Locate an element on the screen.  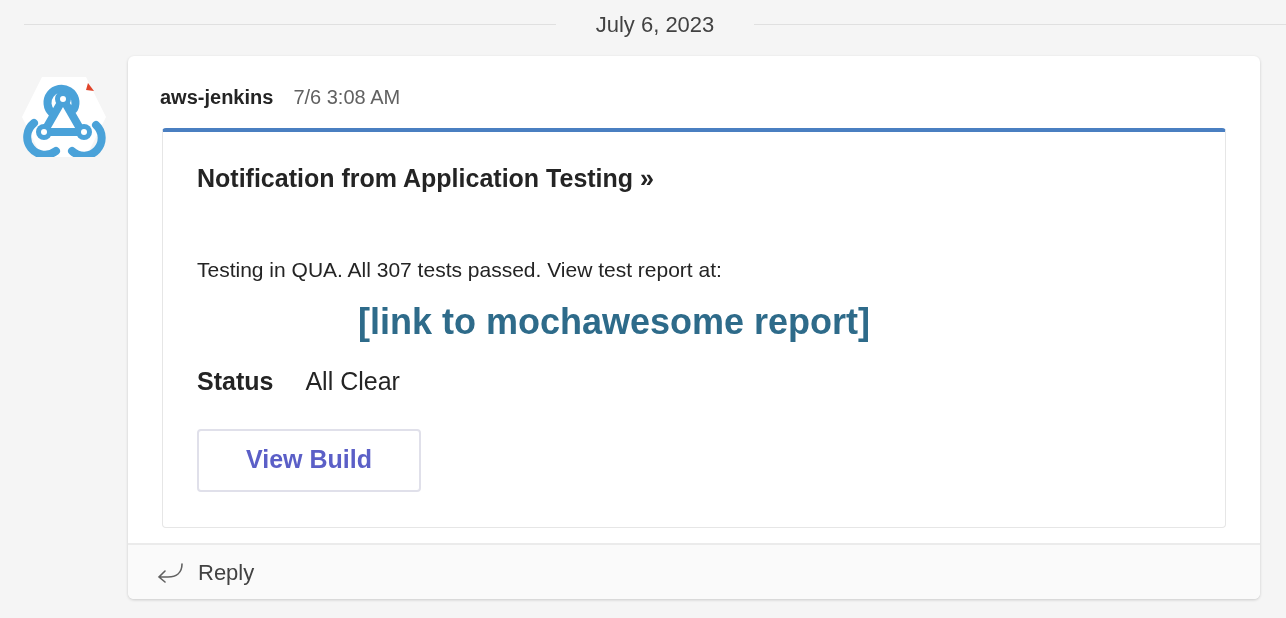
fact-label: Status is located at coordinates (235, 381).